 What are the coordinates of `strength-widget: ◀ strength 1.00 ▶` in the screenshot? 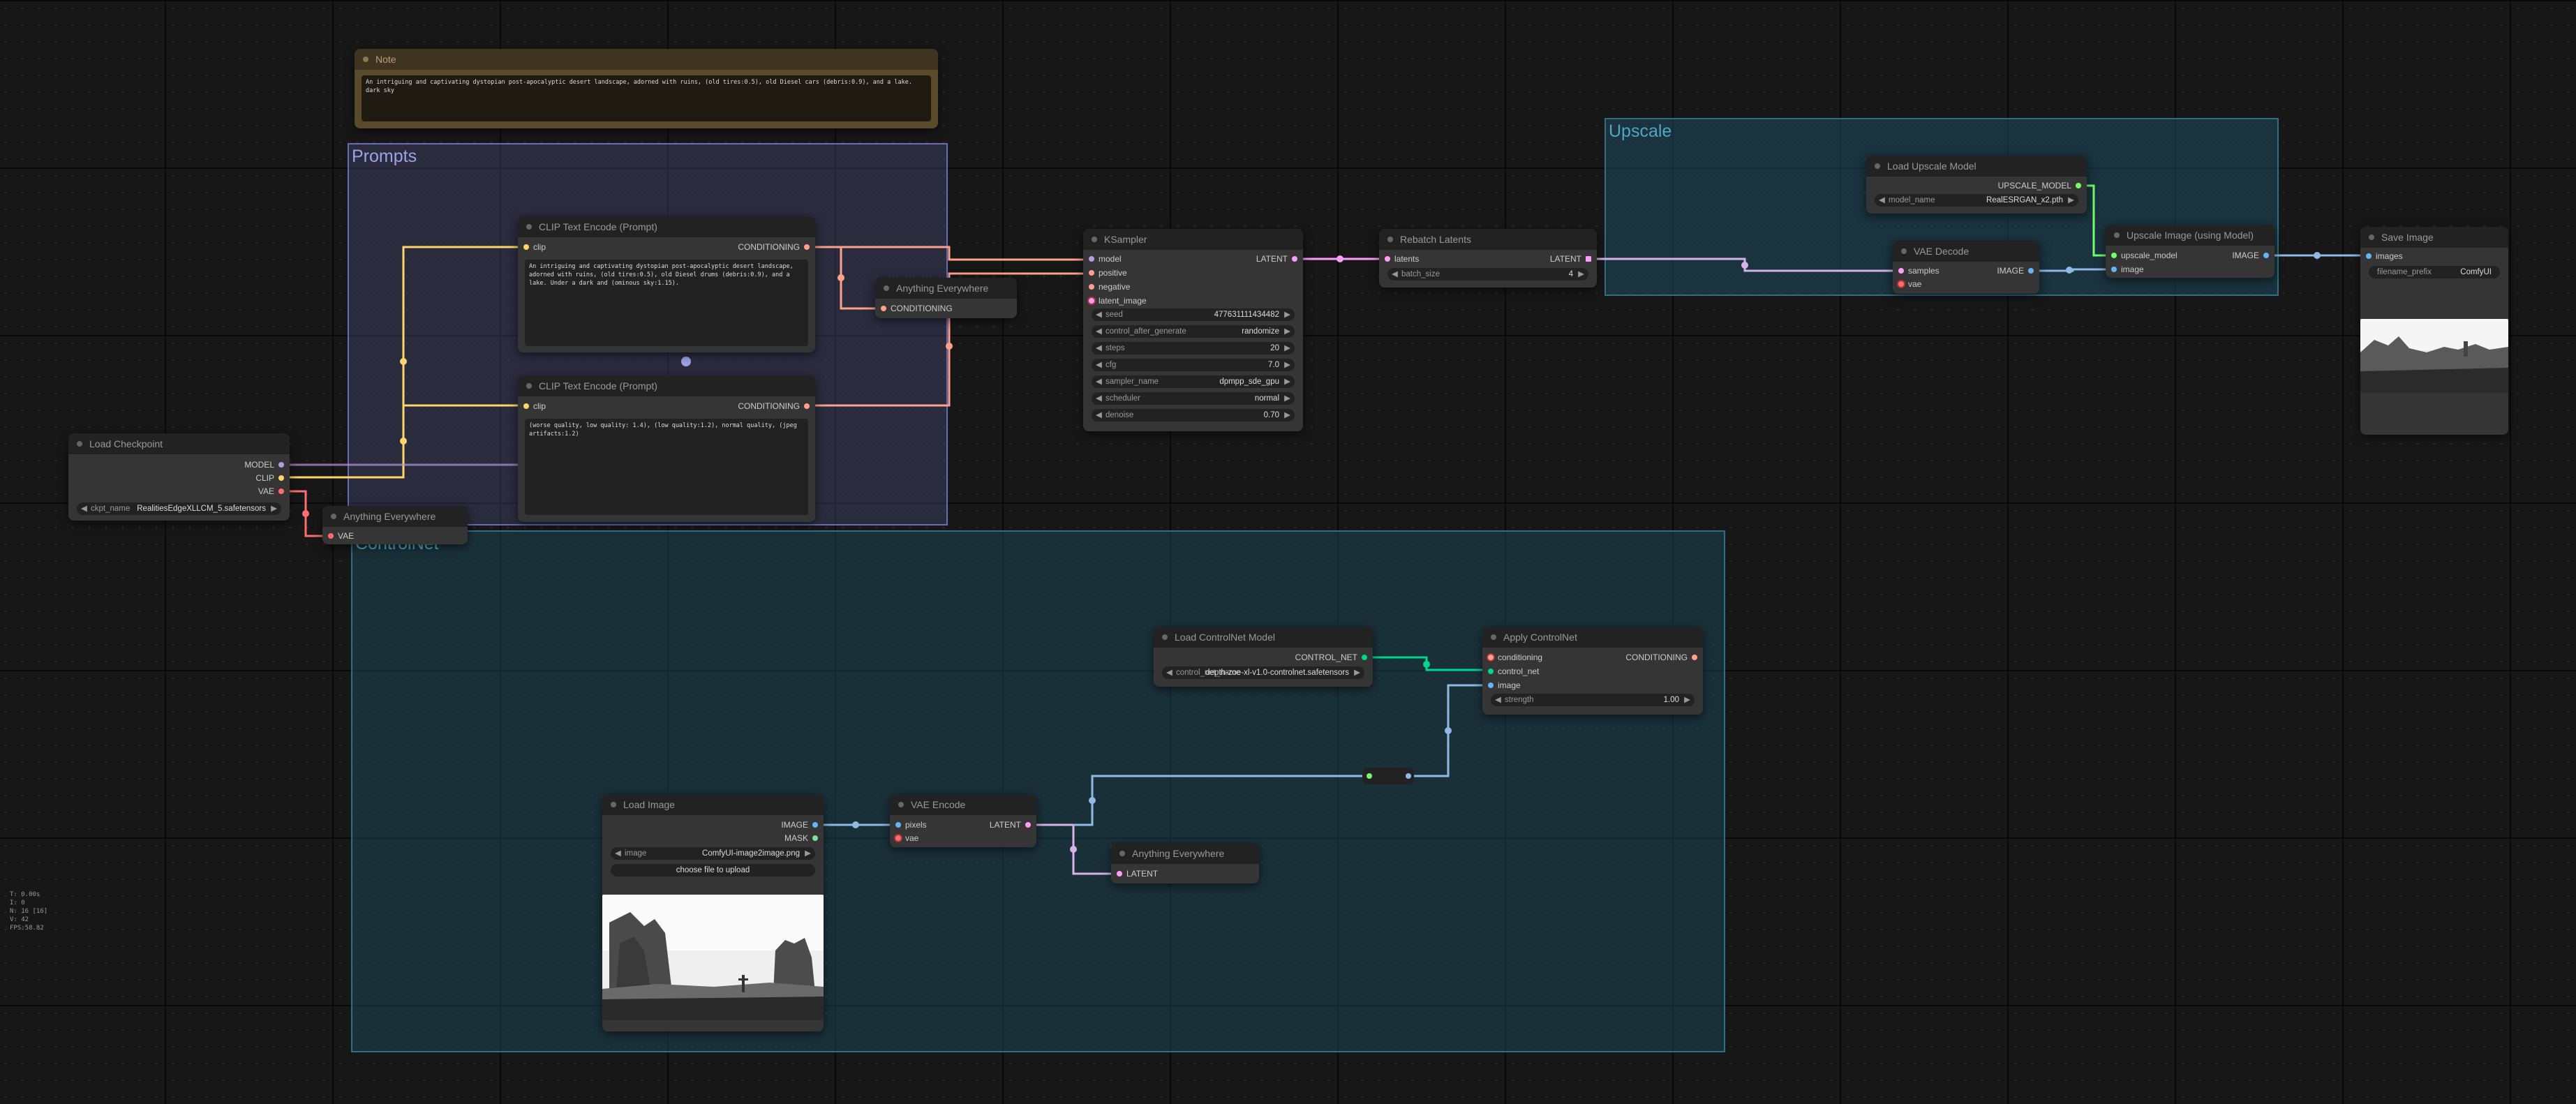 It's located at (1593, 700).